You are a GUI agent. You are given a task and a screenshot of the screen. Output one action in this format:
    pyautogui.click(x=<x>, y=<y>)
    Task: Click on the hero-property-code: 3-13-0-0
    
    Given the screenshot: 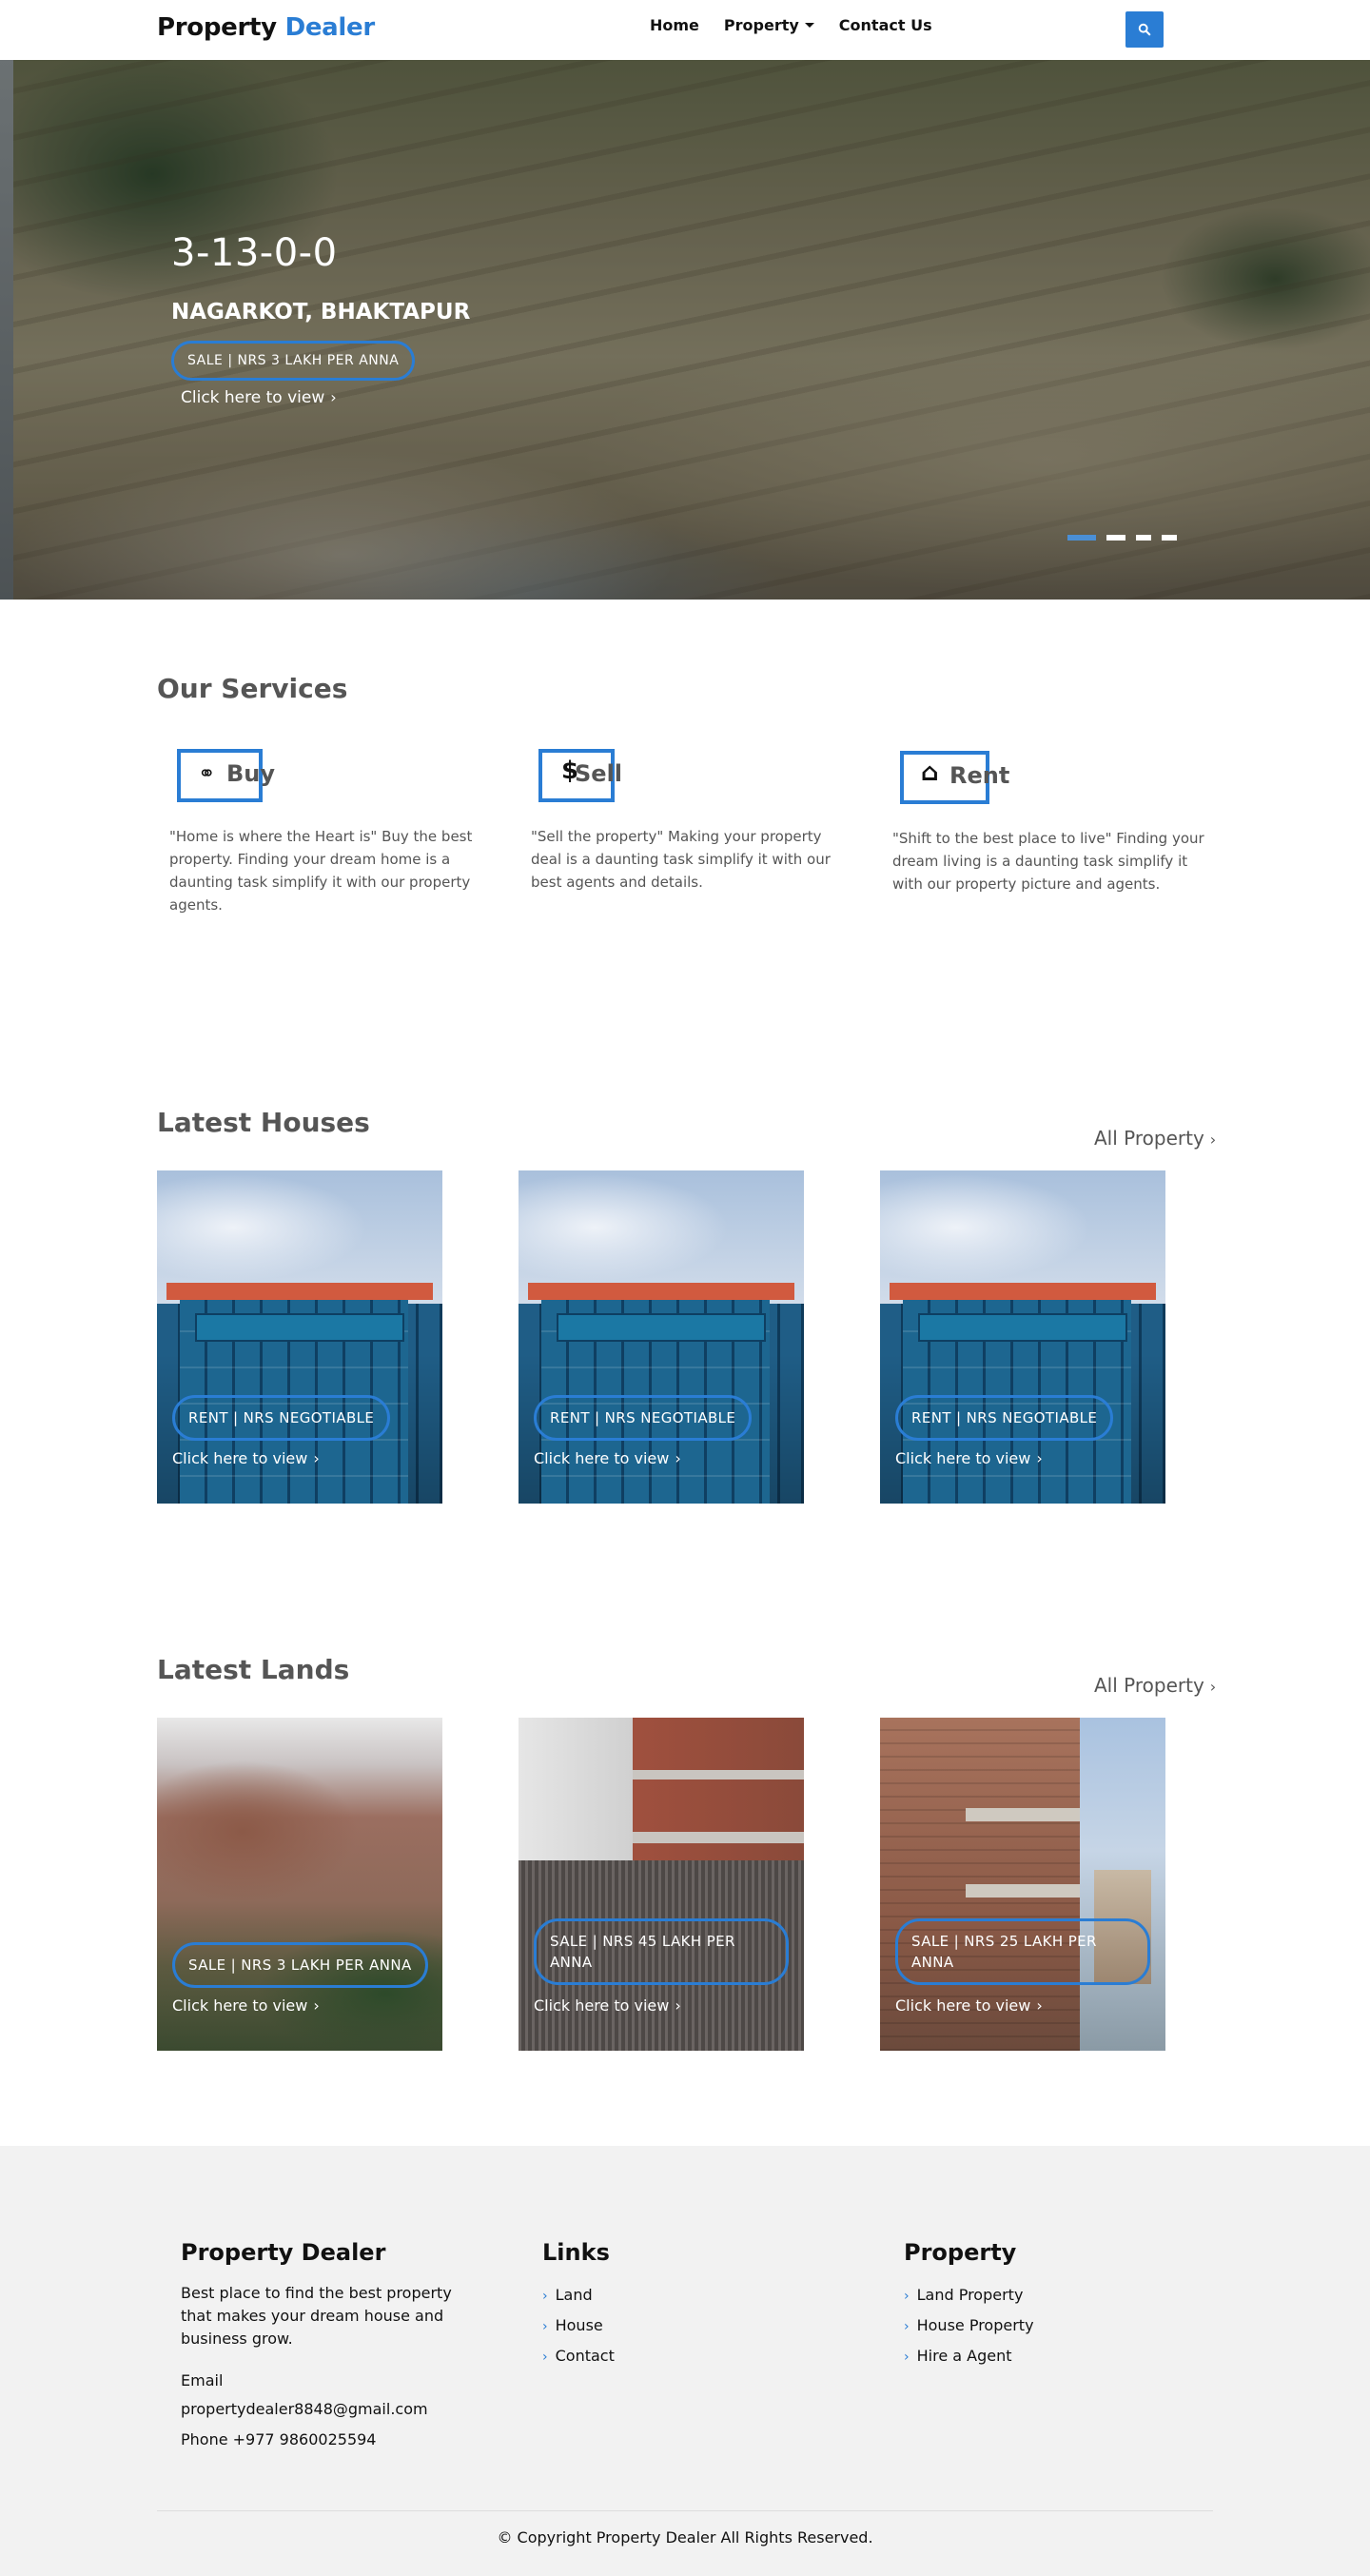 What is the action you would take?
    pyautogui.click(x=254, y=253)
    